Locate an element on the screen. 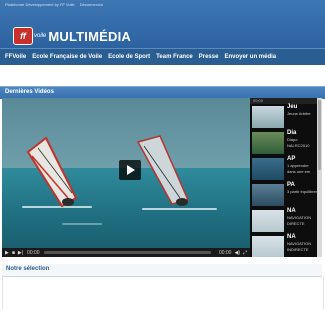 The height and width of the screenshot is (309, 325). logout-link: Déconnexion is located at coordinates (91, 4).